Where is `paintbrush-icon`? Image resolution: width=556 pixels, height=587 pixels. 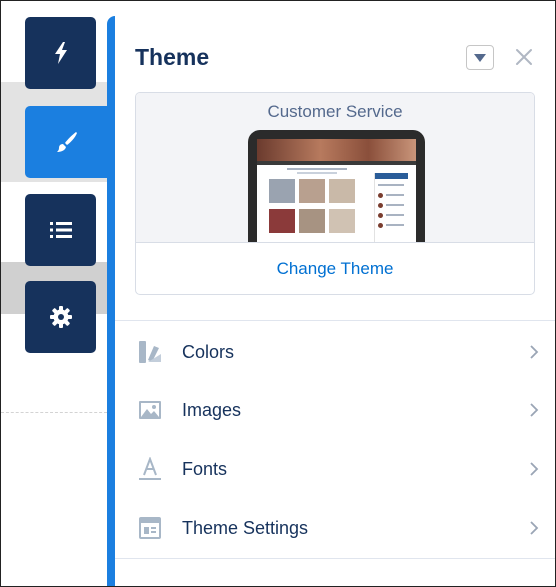
paintbrush-icon is located at coordinates (66, 142).